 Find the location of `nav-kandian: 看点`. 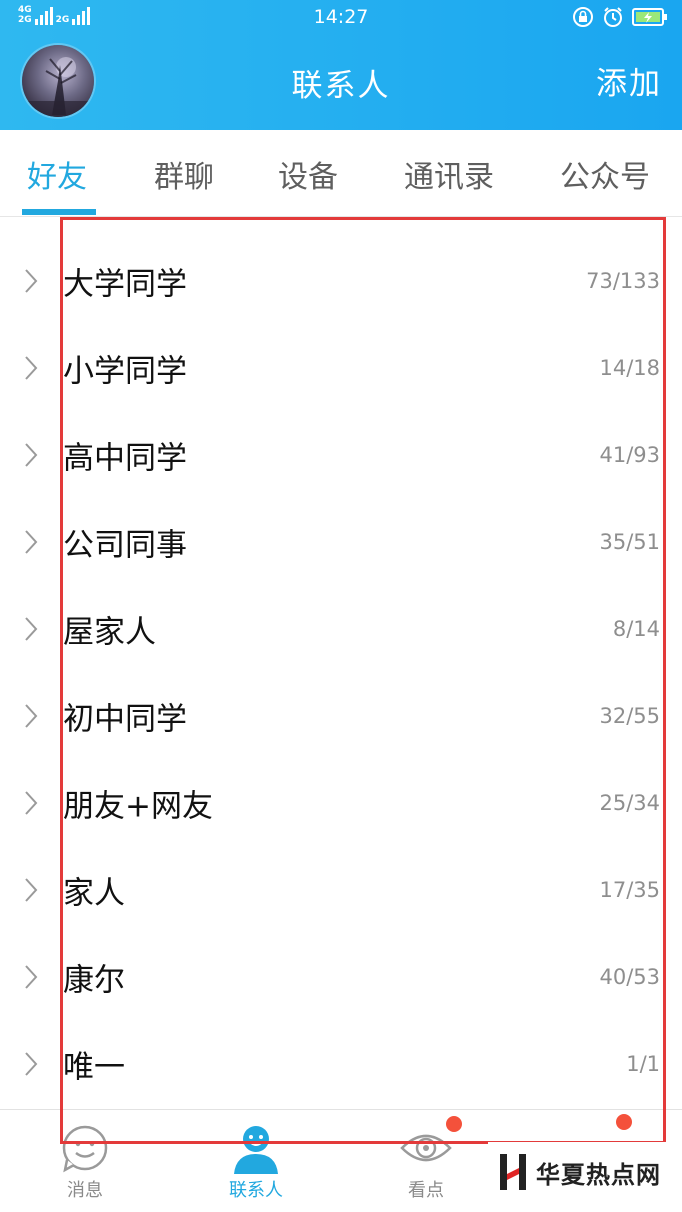

nav-kandian: 看点 is located at coordinates (426, 1161).